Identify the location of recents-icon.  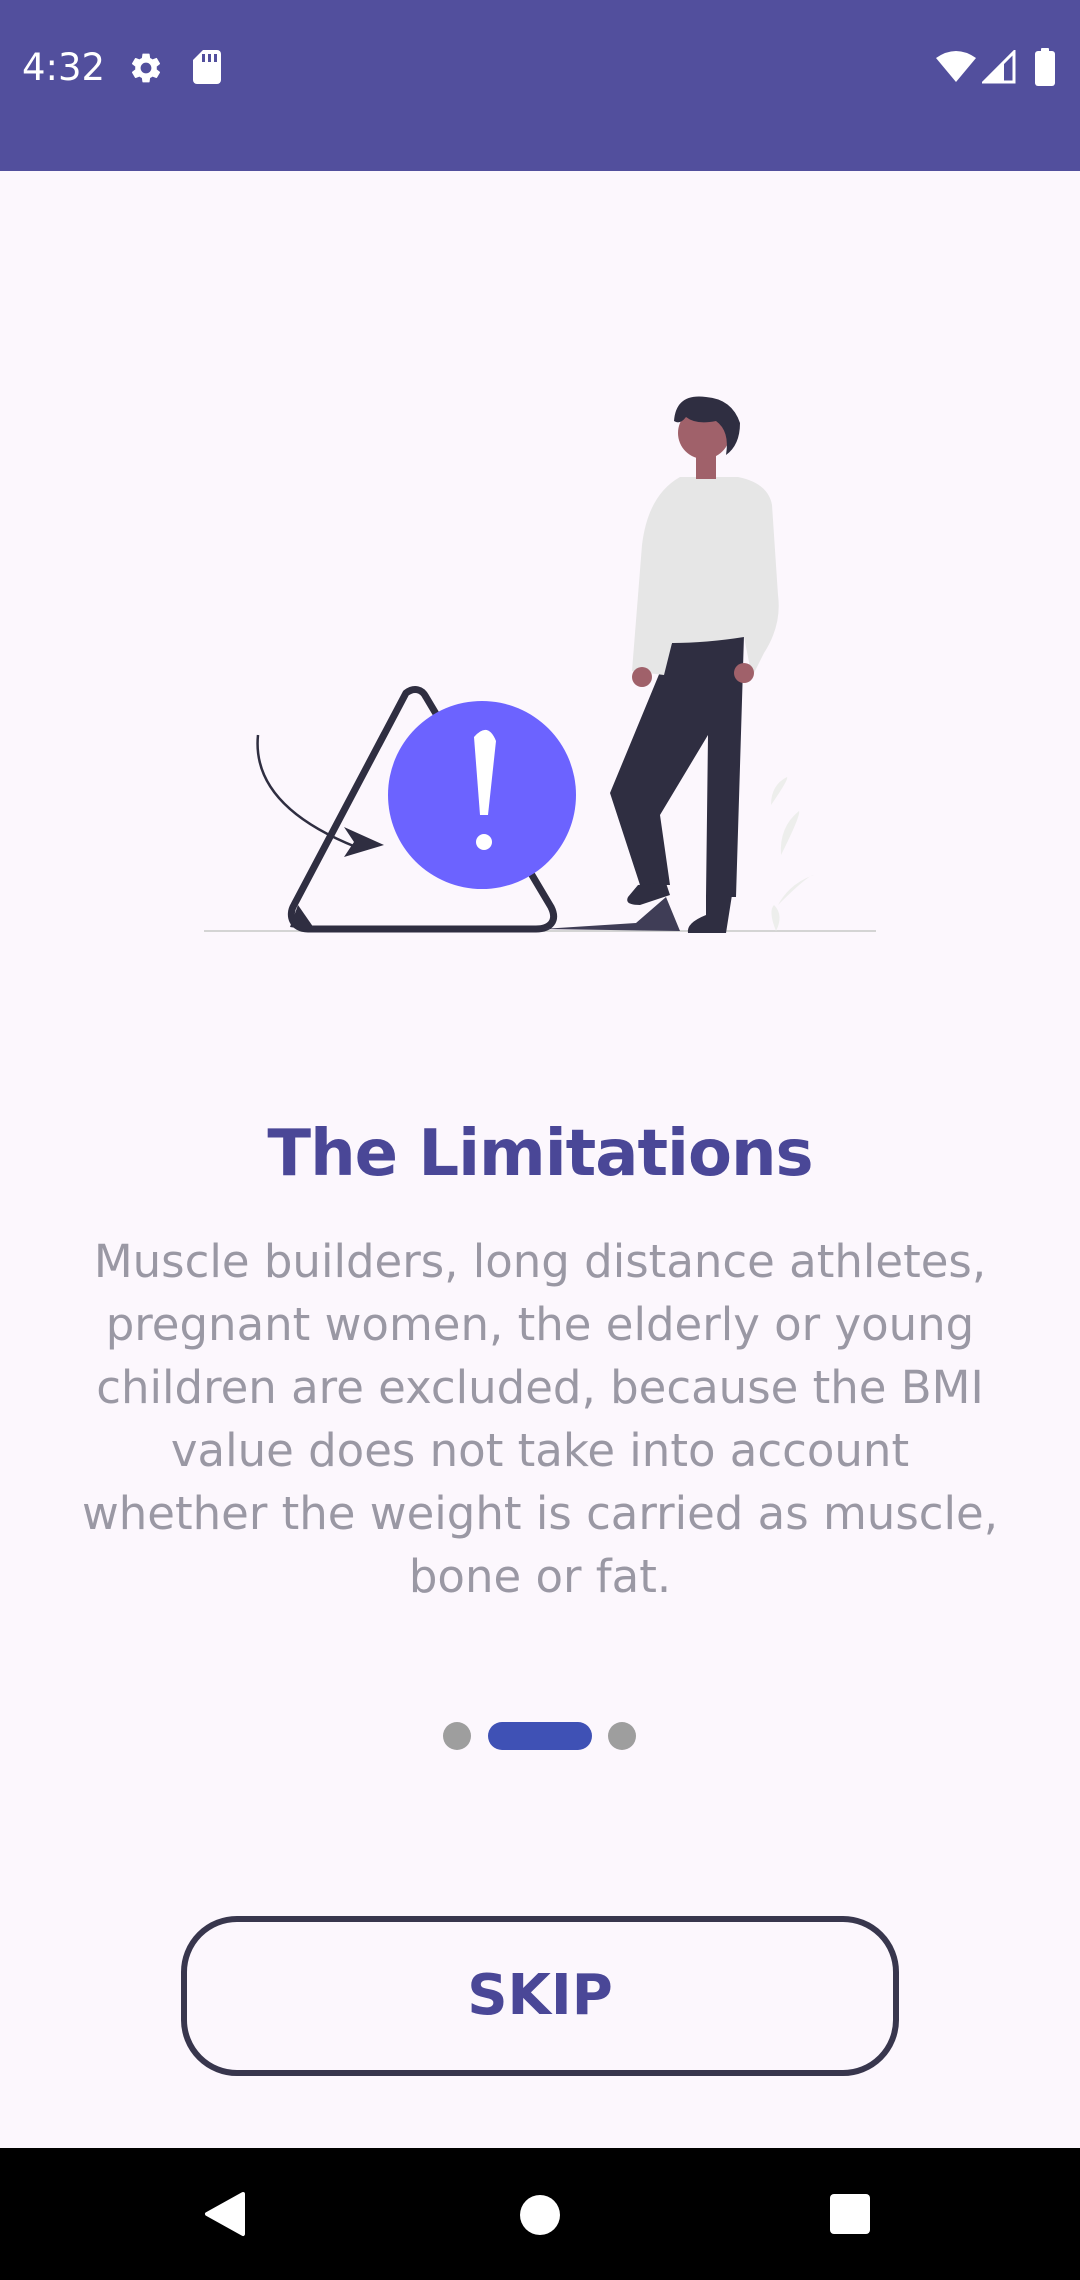
(850, 2214).